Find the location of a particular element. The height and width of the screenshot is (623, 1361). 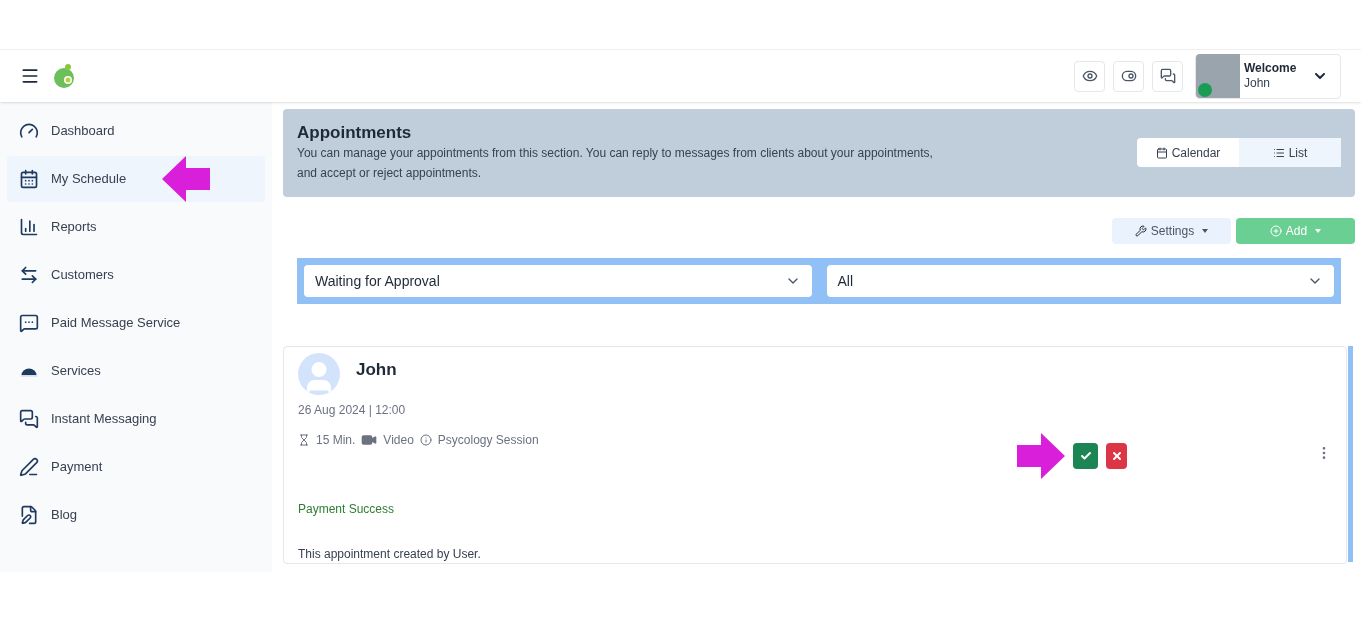

plus-circle-icon is located at coordinates (1275, 231).